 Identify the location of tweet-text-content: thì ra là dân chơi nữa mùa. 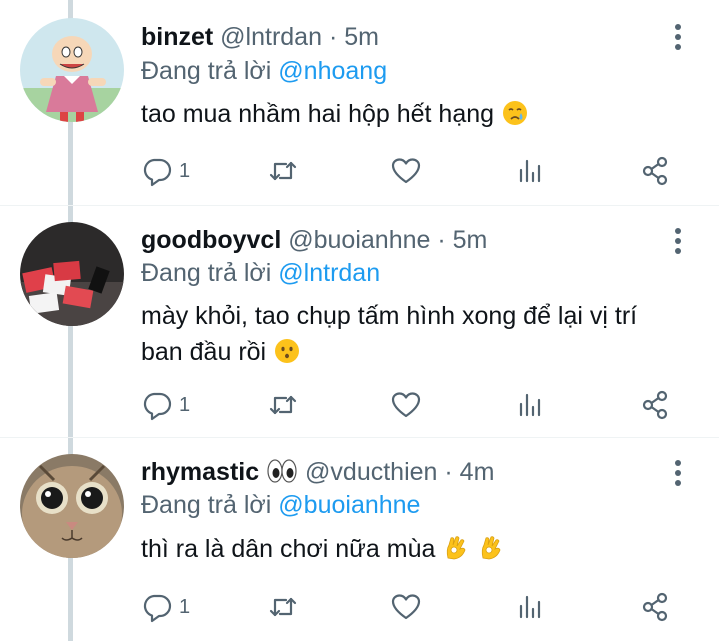
(288, 549).